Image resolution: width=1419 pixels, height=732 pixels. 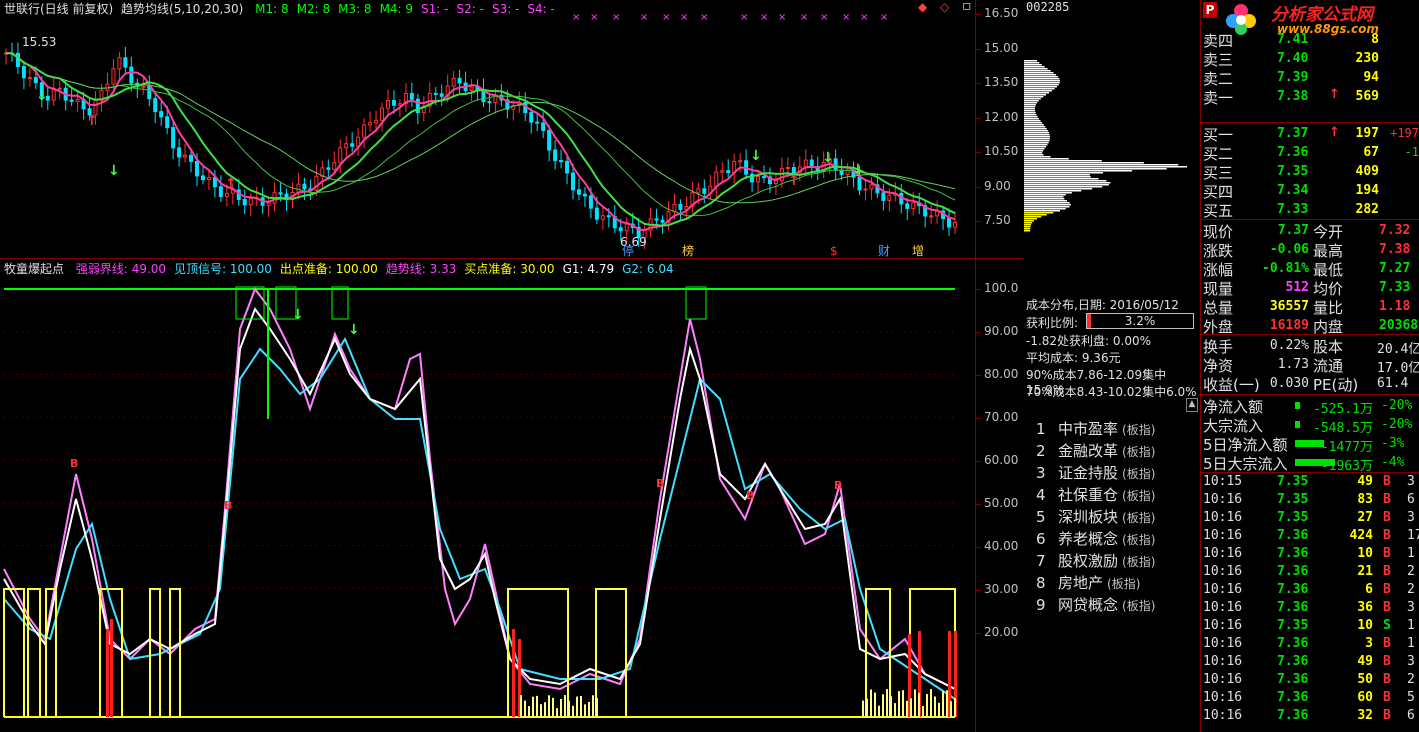 What do you see at coordinates (1223, 589) in the screenshot?
I see `tick-time: 10:16` at bounding box center [1223, 589].